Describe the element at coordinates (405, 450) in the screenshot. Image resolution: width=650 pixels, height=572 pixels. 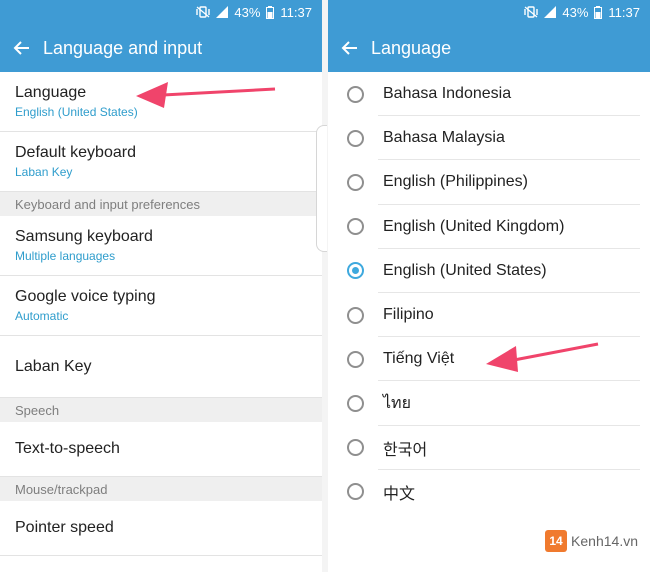
I see `option-label: 한국어` at that location.